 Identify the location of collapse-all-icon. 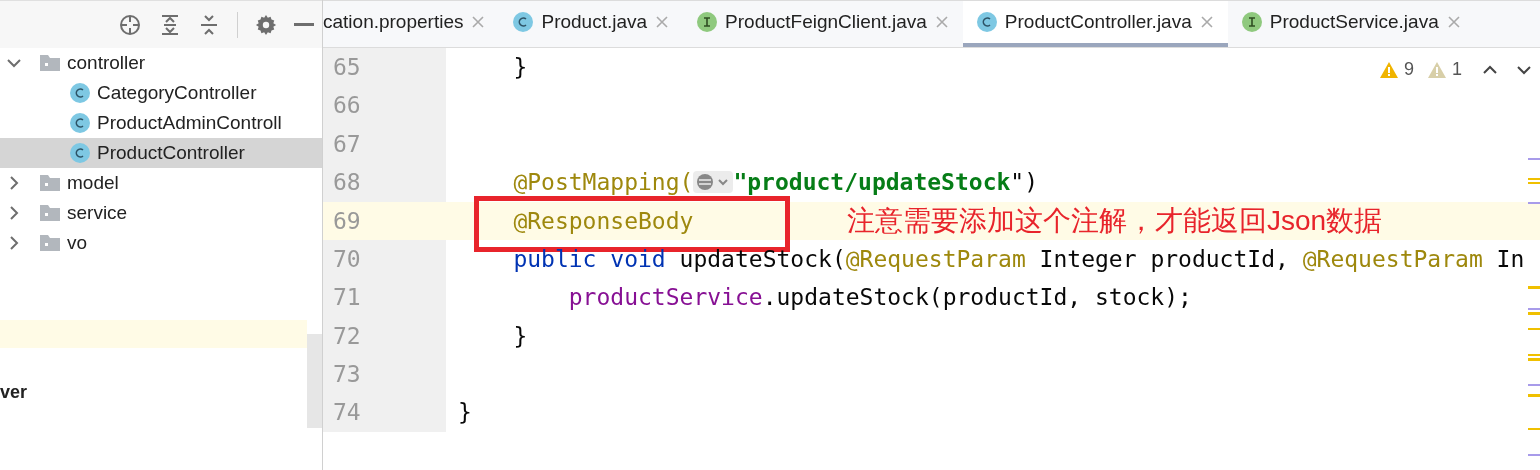
(209, 24).